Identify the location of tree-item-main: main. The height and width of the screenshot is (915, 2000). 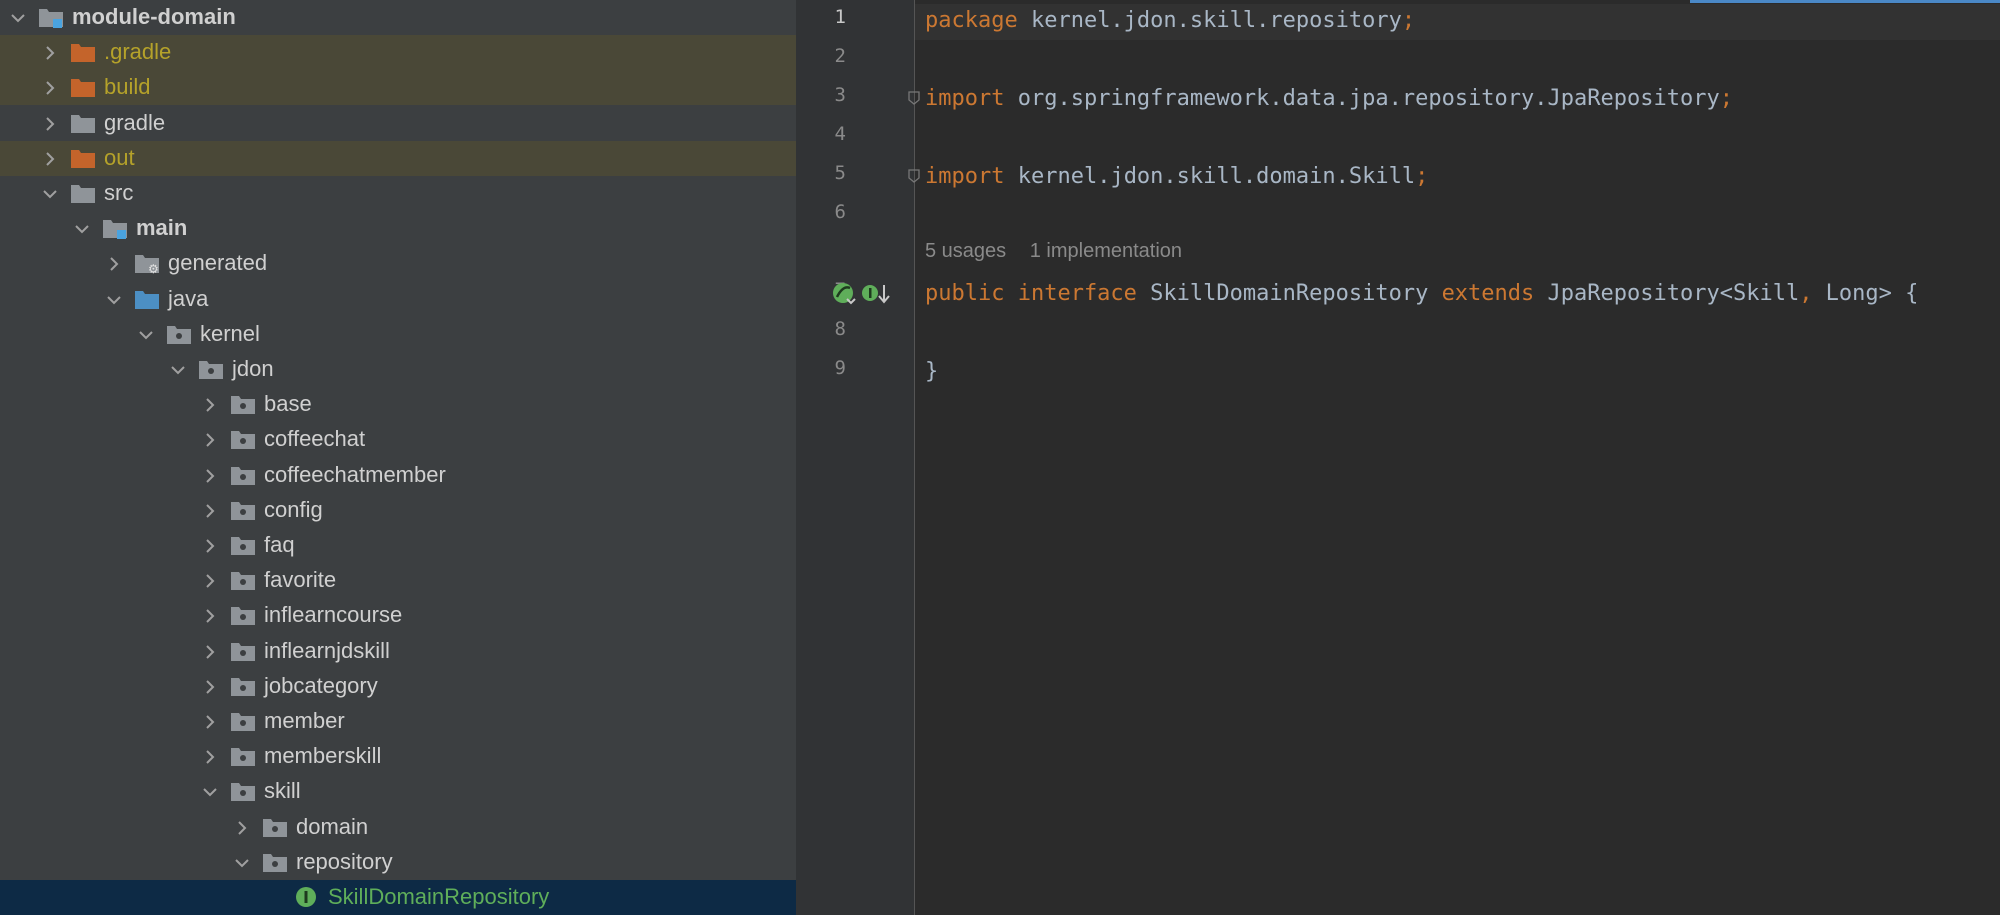
(398, 228).